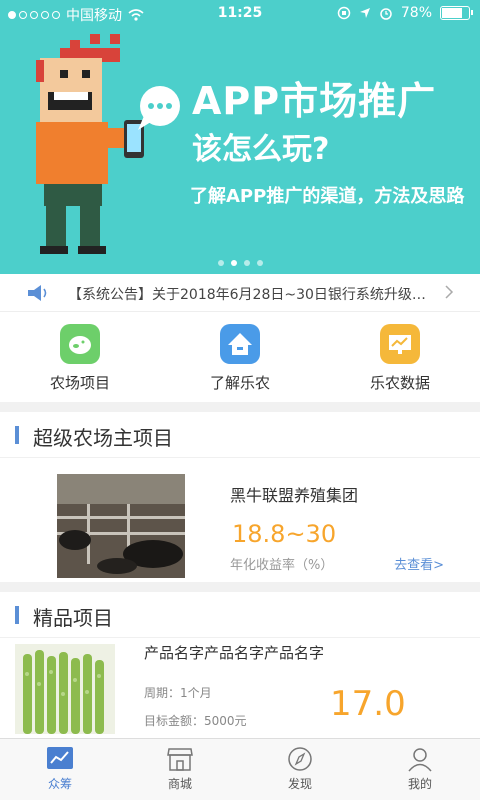 This screenshot has width=480, height=800. I want to click on quick-farm-projects: 农场项目, so click(80, 357).